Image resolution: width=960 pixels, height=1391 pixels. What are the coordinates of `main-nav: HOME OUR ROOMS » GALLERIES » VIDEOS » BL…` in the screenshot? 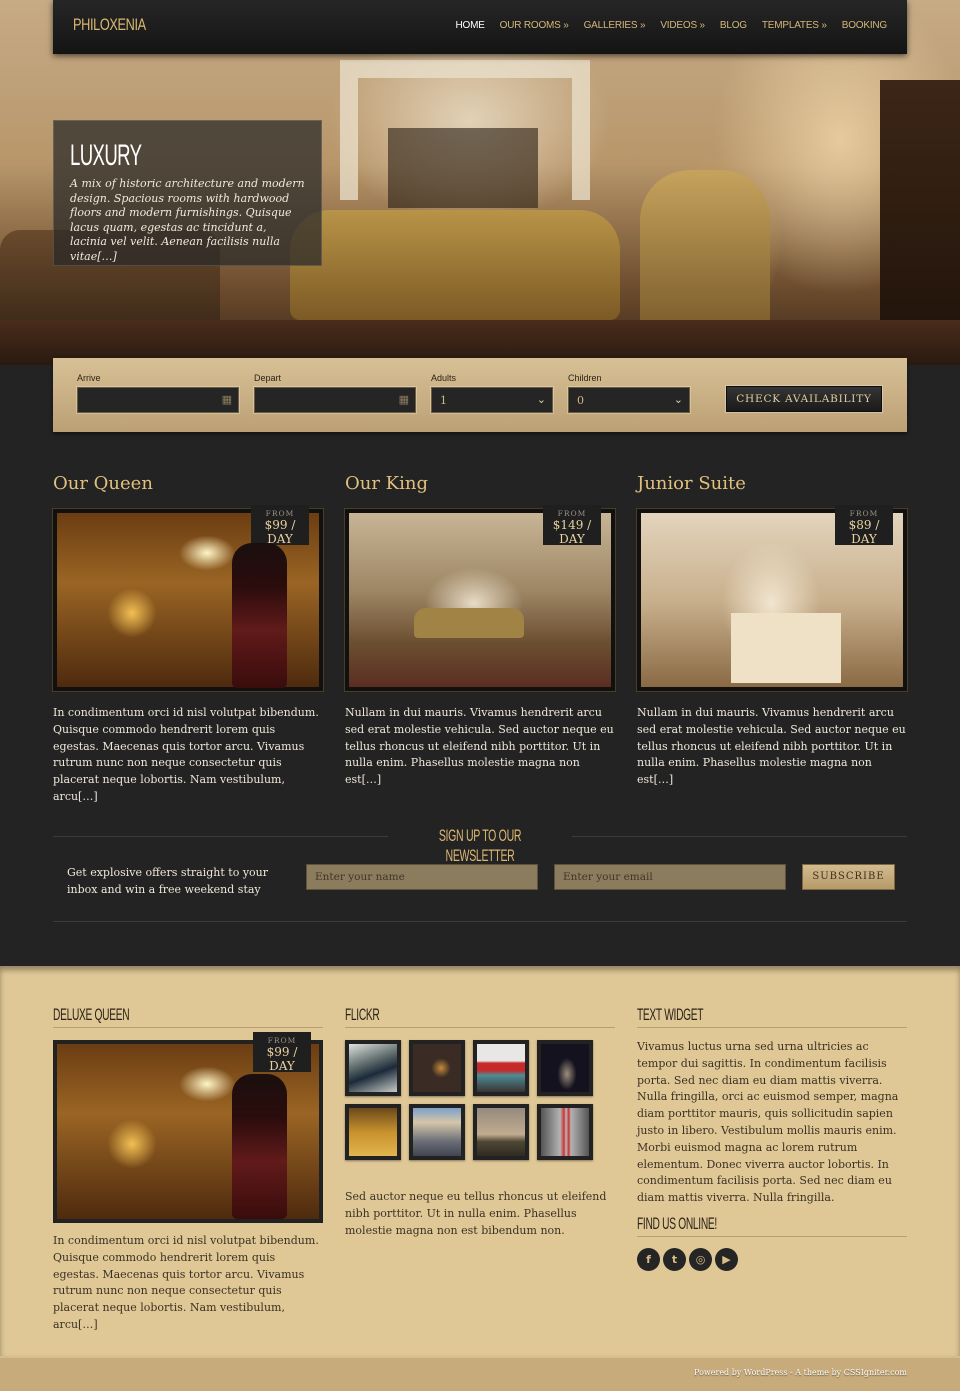 It's located at (671, 25).